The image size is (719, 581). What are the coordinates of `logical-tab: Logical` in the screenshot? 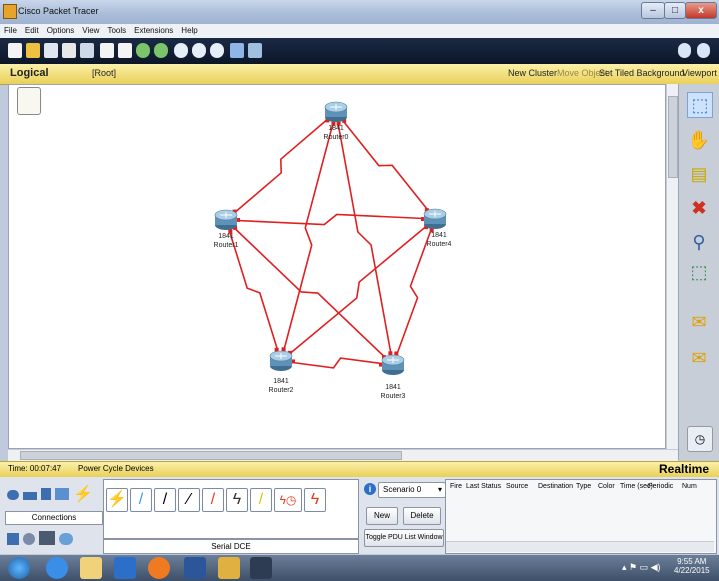 It's located at (29, 73).